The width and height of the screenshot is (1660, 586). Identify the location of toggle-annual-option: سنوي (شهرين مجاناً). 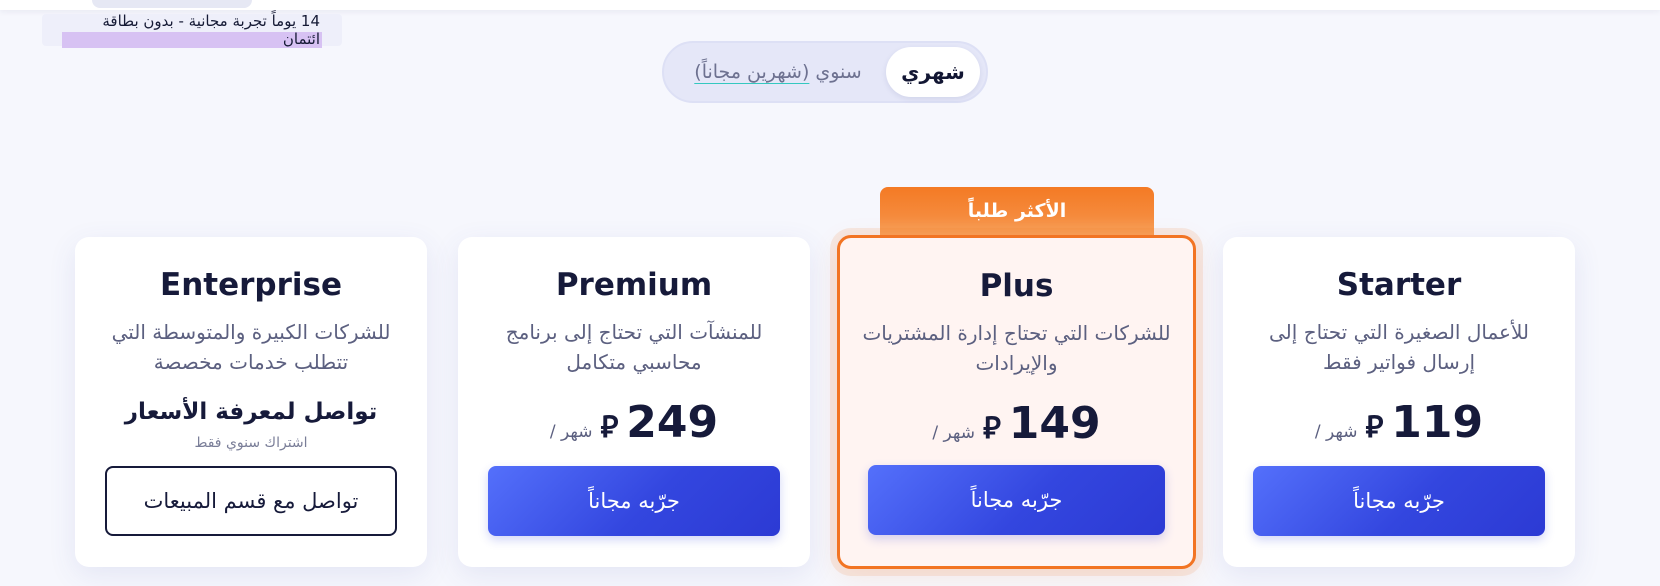
(778, 72).